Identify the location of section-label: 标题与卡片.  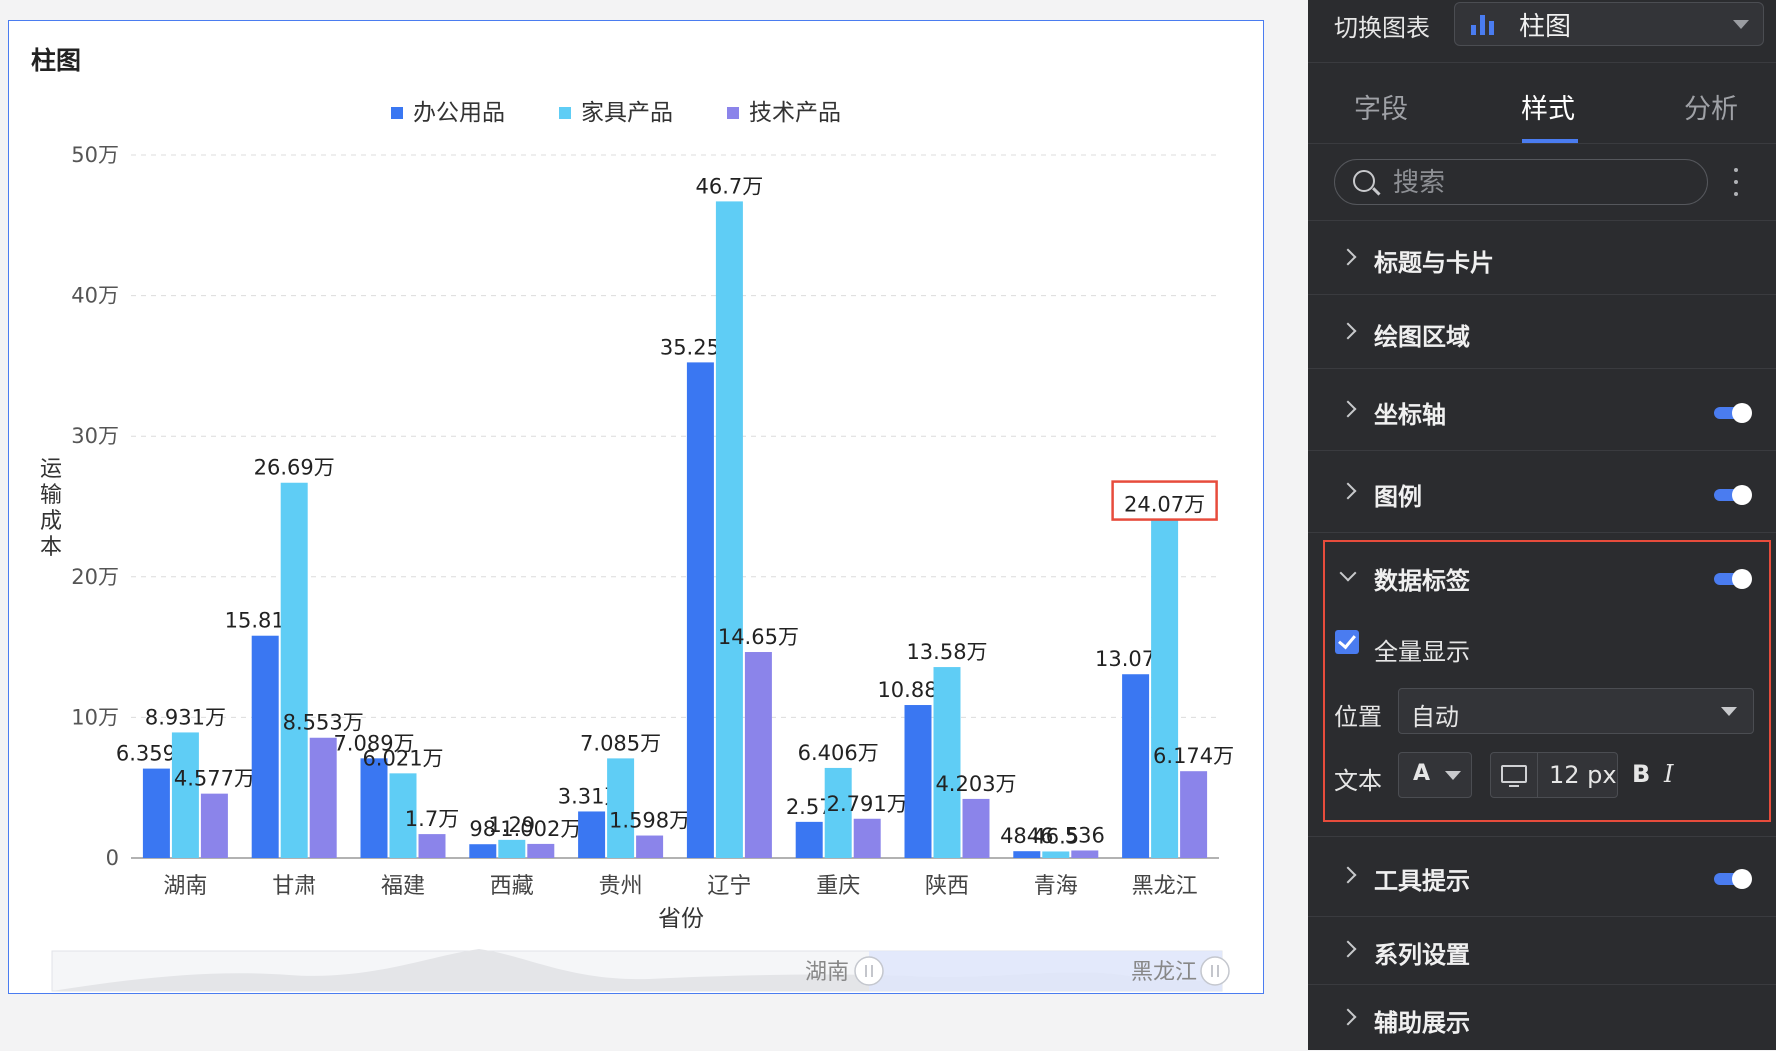
(1434, 263).